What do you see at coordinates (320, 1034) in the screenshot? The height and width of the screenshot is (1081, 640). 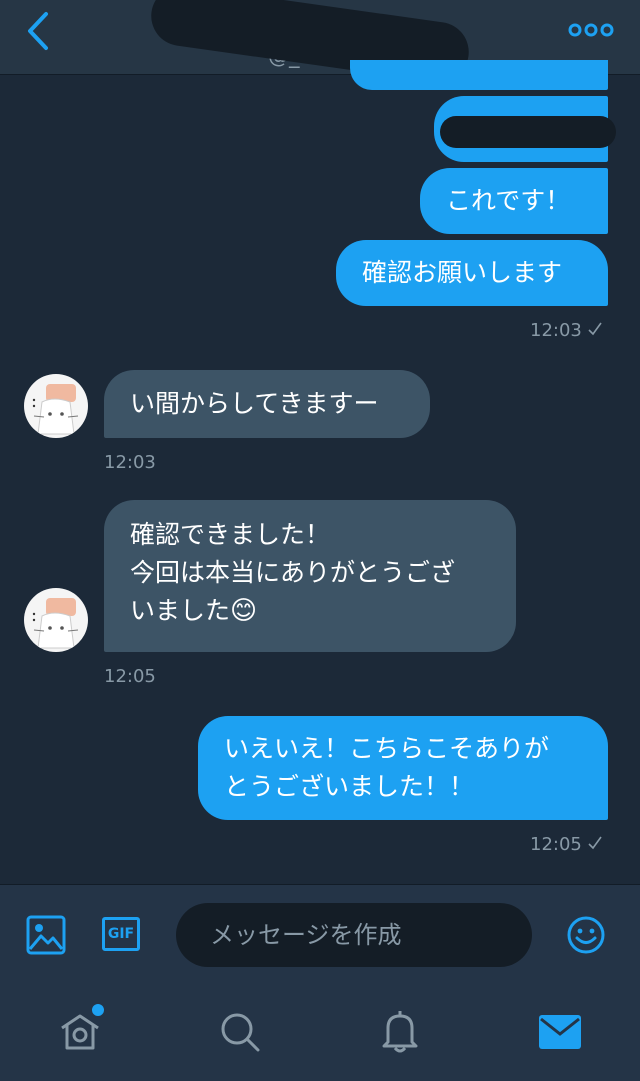 I see `bottom-tab-bar` at bounding box center [320, 1034].